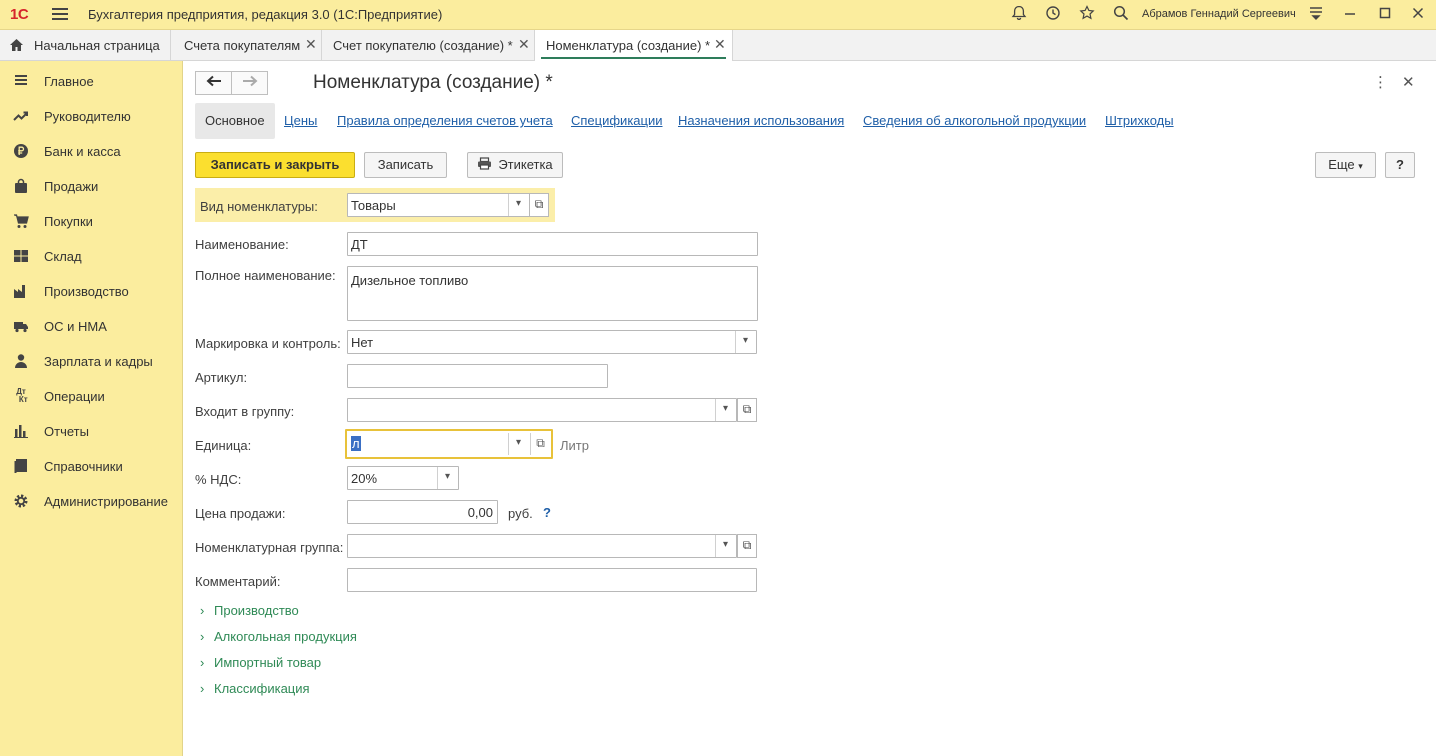 The image size is (1436, 756). What do you see at coordinates (1139, 121) in the screenshot?
I see `form-tab-barcodes: Штрихкоды` at bounding box center [1139, 121].